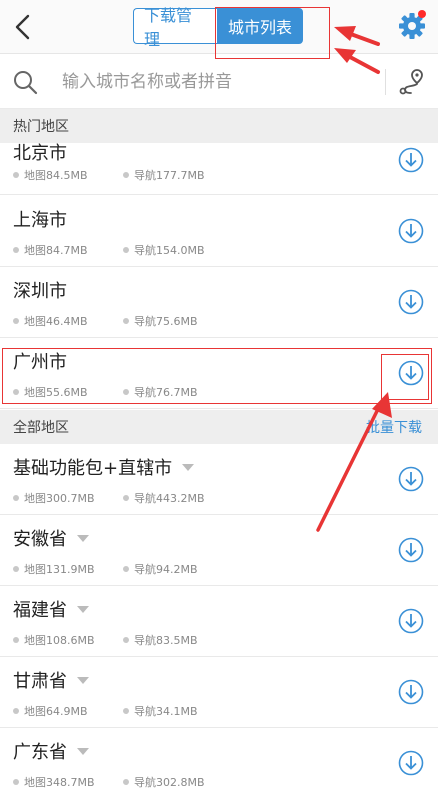  I want to click on list-item-city: 北京市 地图84.5MB 导航177.7MB, so click(219, 169).